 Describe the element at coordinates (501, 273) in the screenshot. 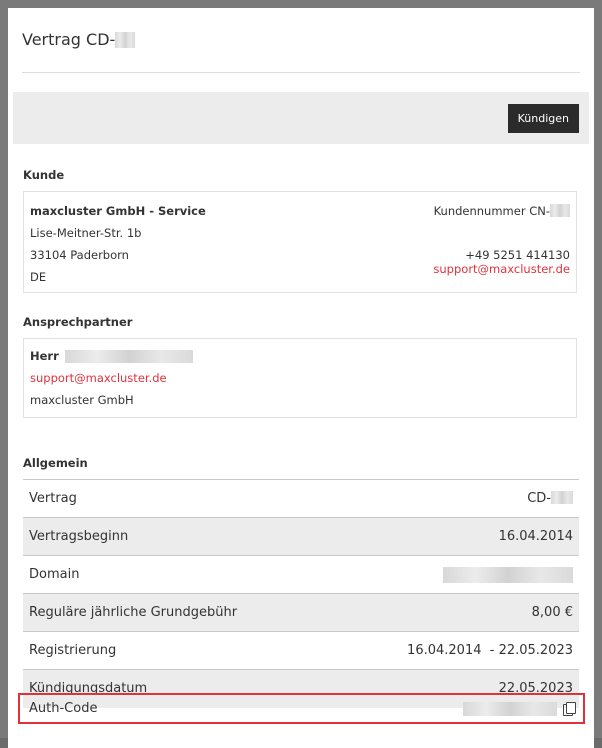

I see `customer-email-link: support@maxcluster.de` at that location.